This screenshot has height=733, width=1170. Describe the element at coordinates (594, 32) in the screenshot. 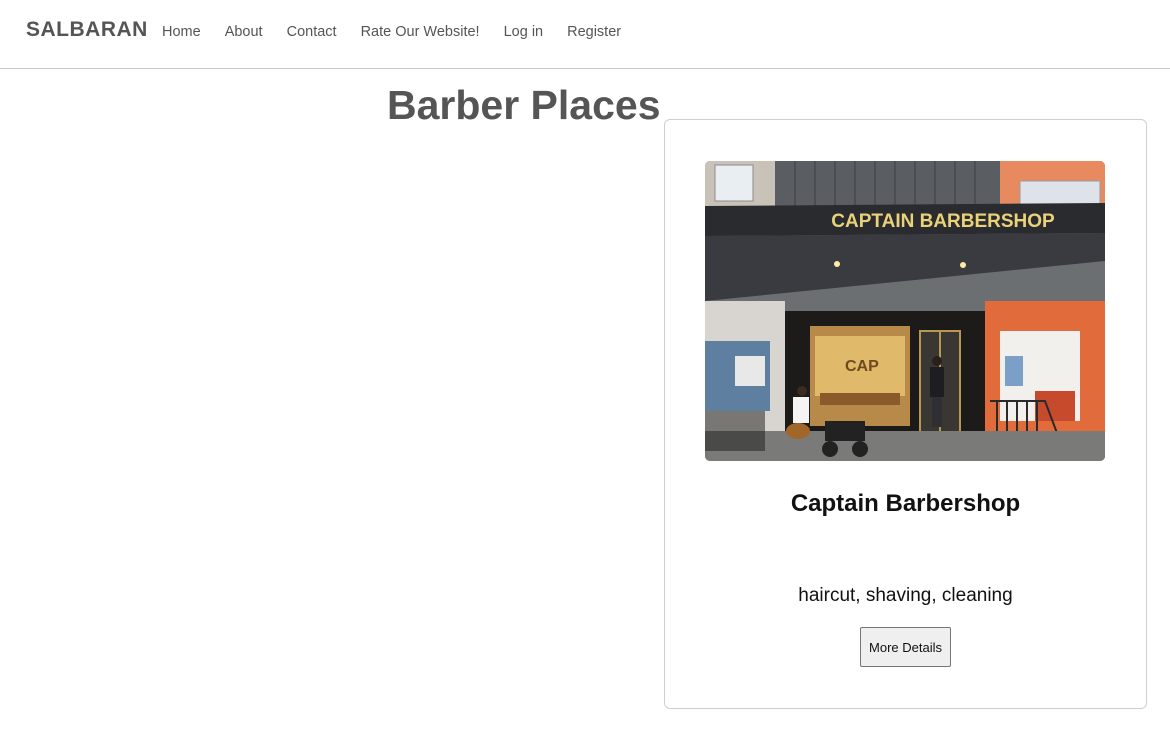

I see `nav-link-register: Register` at that location.